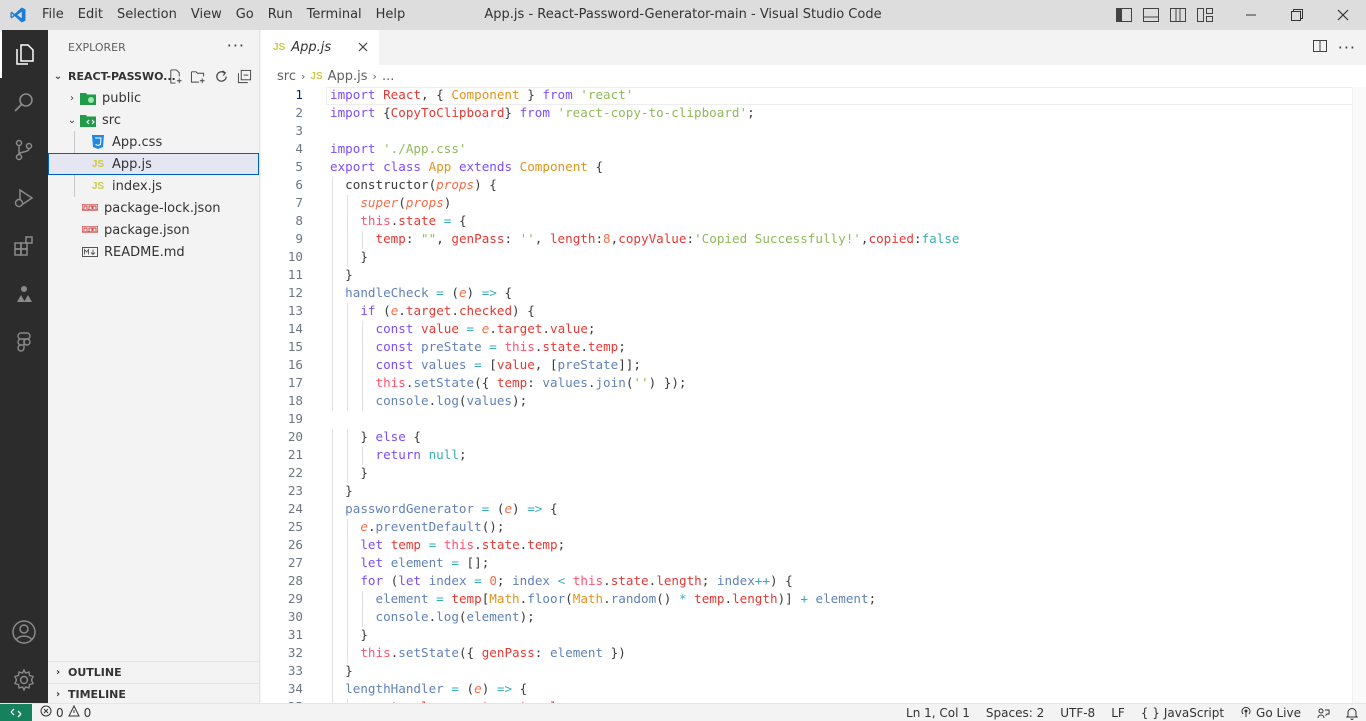  I want to click on tree-folder-src: ⌄ src, so click(153, 120).